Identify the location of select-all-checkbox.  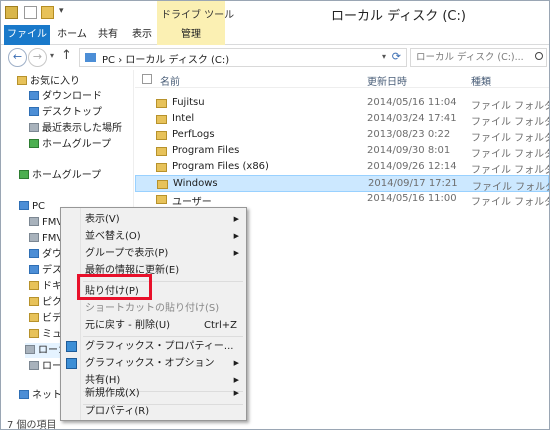
(147, 79).